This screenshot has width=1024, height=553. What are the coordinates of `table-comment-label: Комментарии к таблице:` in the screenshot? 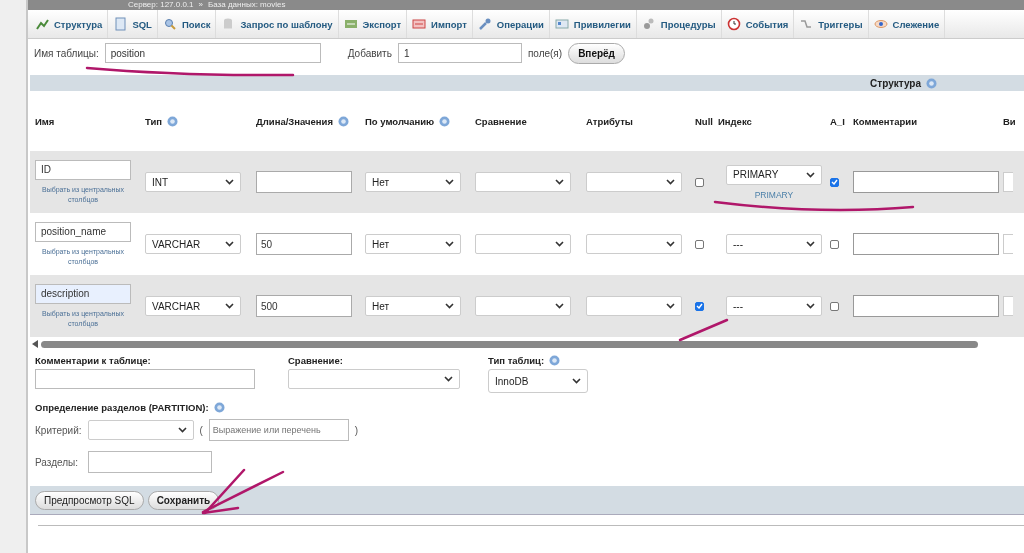 It's located at (93, 361).